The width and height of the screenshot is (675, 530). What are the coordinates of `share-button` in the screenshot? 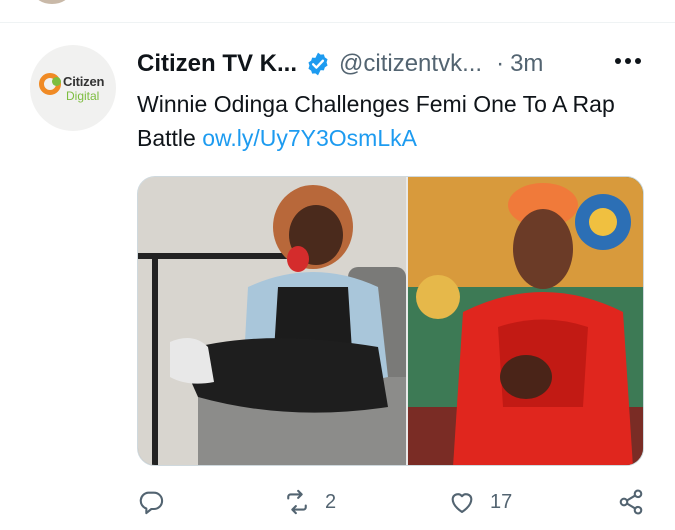 It's located at (631, 502).